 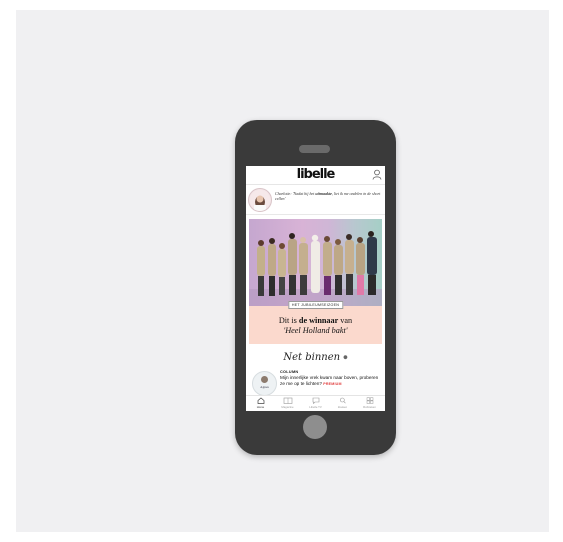 What do you see at coordinates (264, 387) in the screenshot?
I see `thumb-name: Agnes` at bounding box center [264, 387].